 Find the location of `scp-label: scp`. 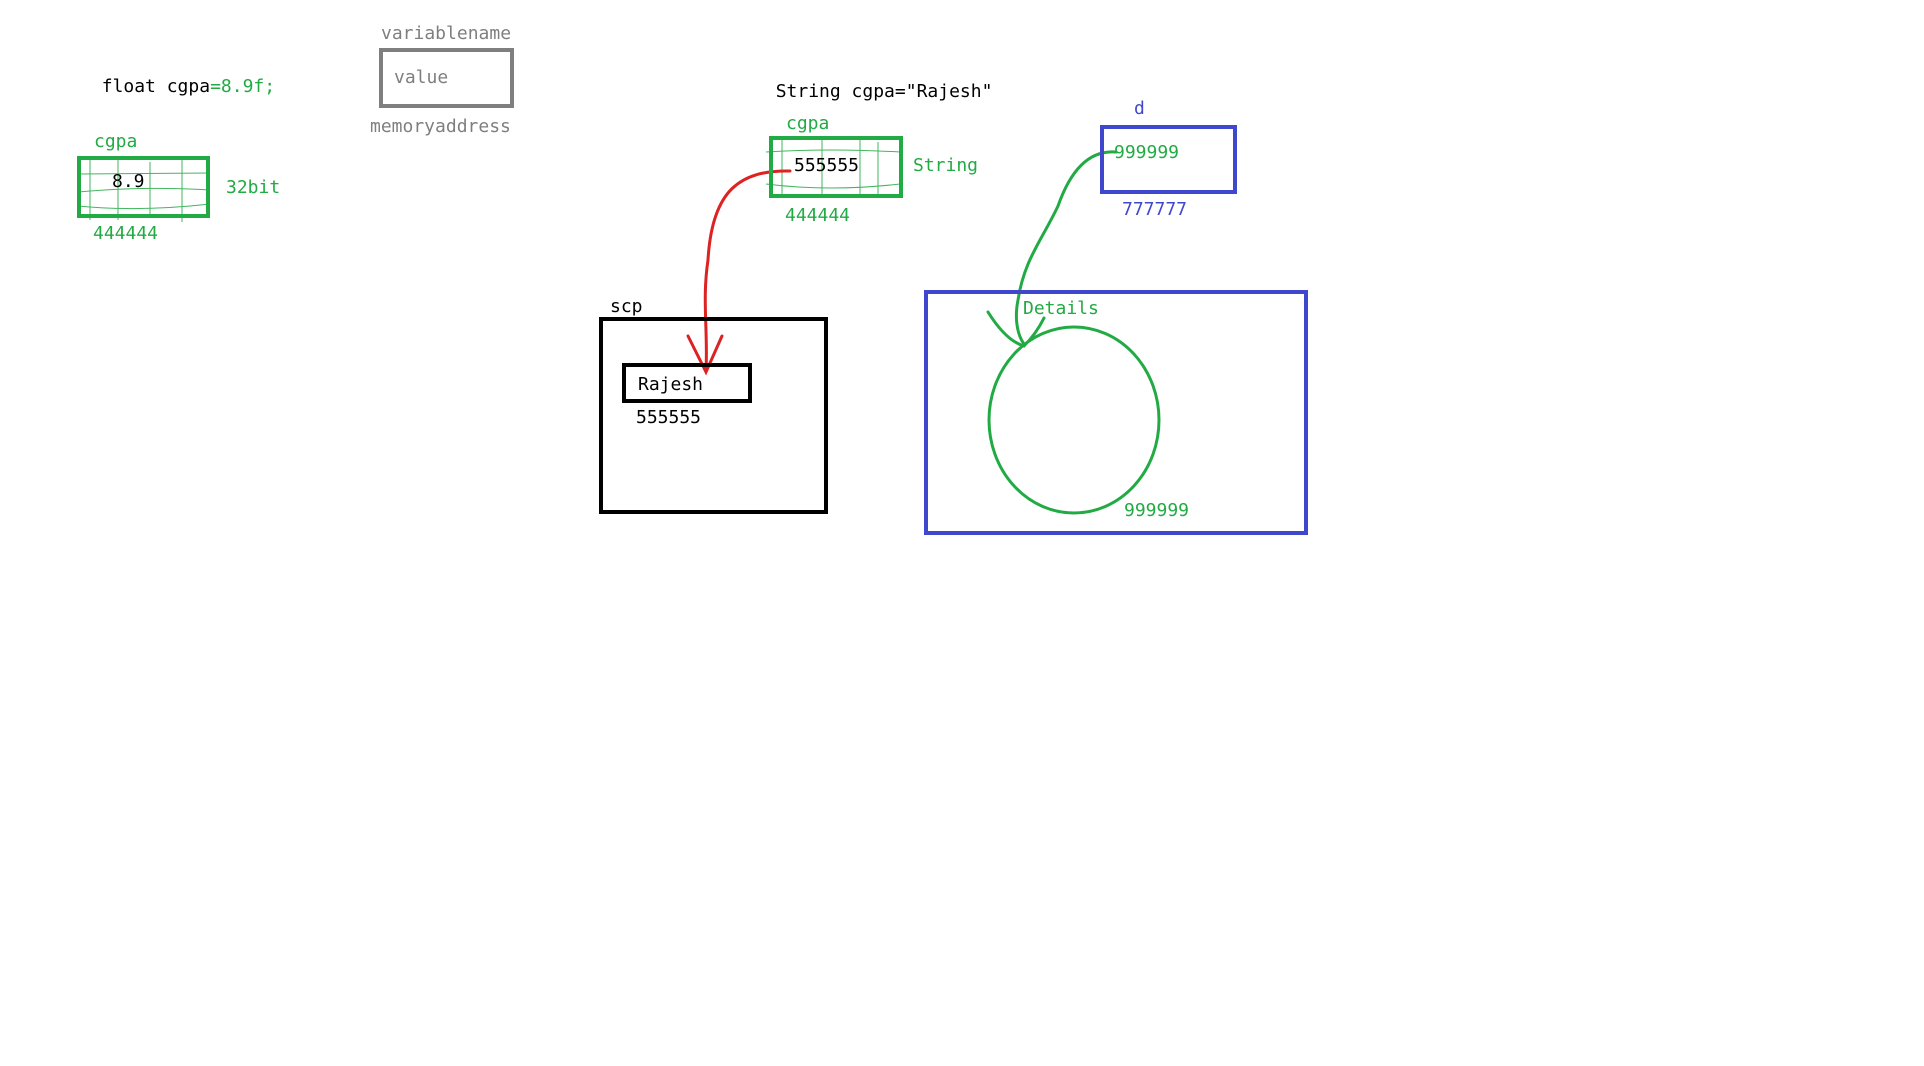

scp-label: scp is located at coordinates (626, 306).